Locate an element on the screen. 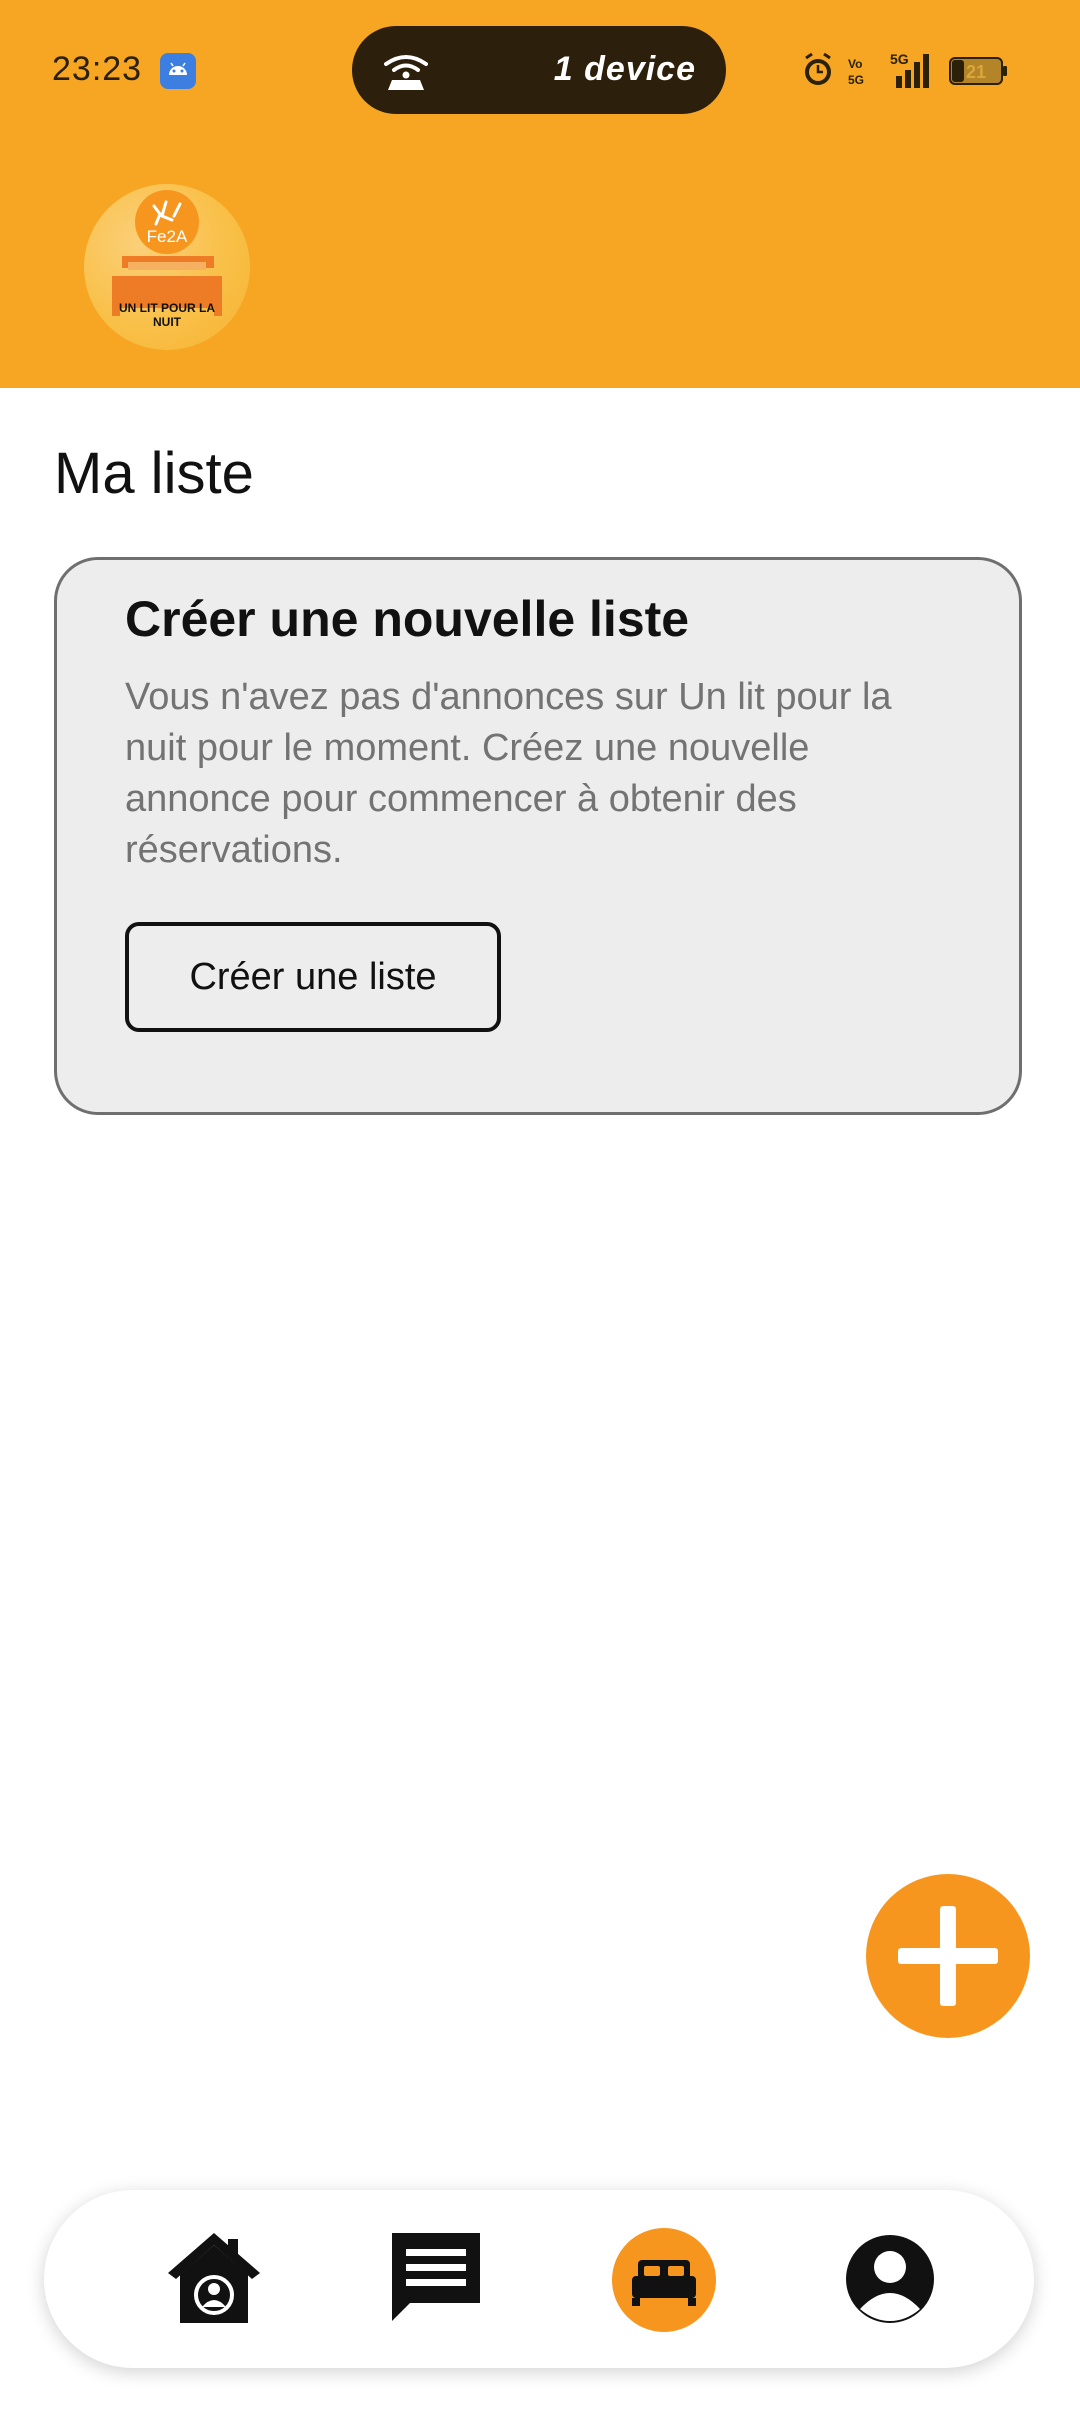 Image resolution: width=1080 pixels, height=2412 pixels. svg-text: 21 is located at coordinates (976, 72).